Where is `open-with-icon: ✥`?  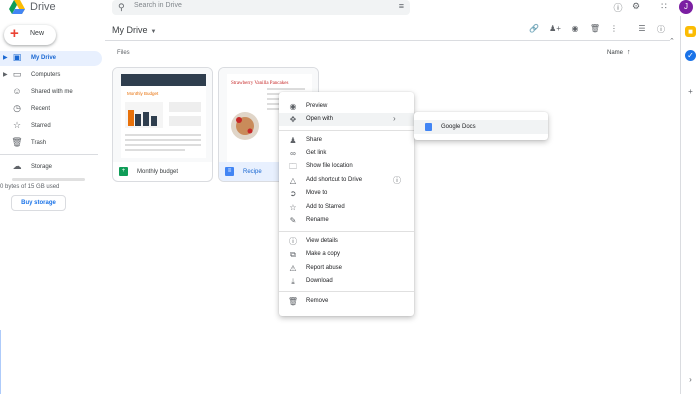 open-with-icon: ✥ is located at coordinates (293, 119).